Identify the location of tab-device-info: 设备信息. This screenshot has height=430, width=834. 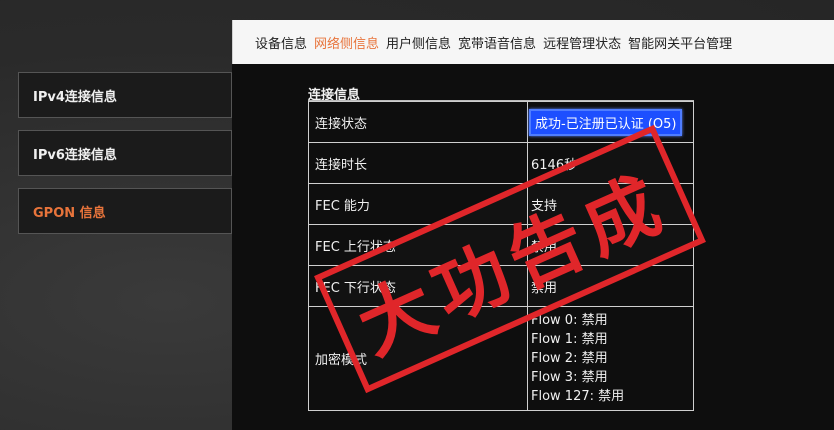
(281, 42).